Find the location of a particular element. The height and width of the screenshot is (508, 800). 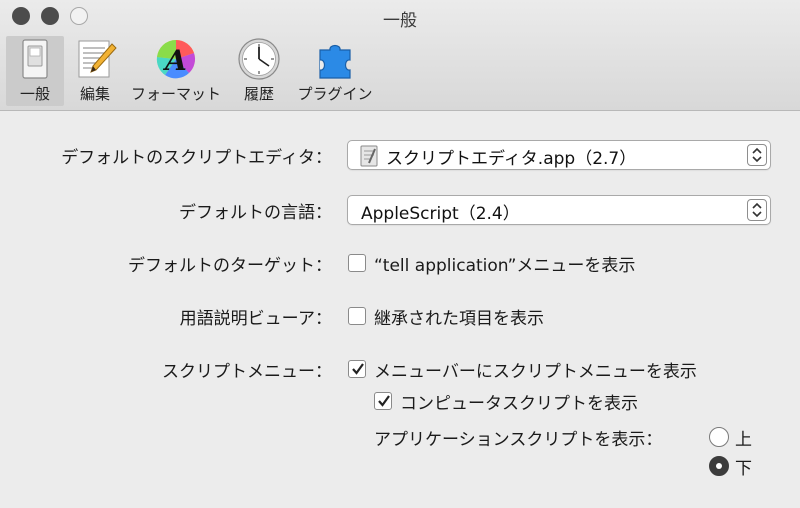

toolbar-tab-label: 履歴 is located at coordinates (258, 94).